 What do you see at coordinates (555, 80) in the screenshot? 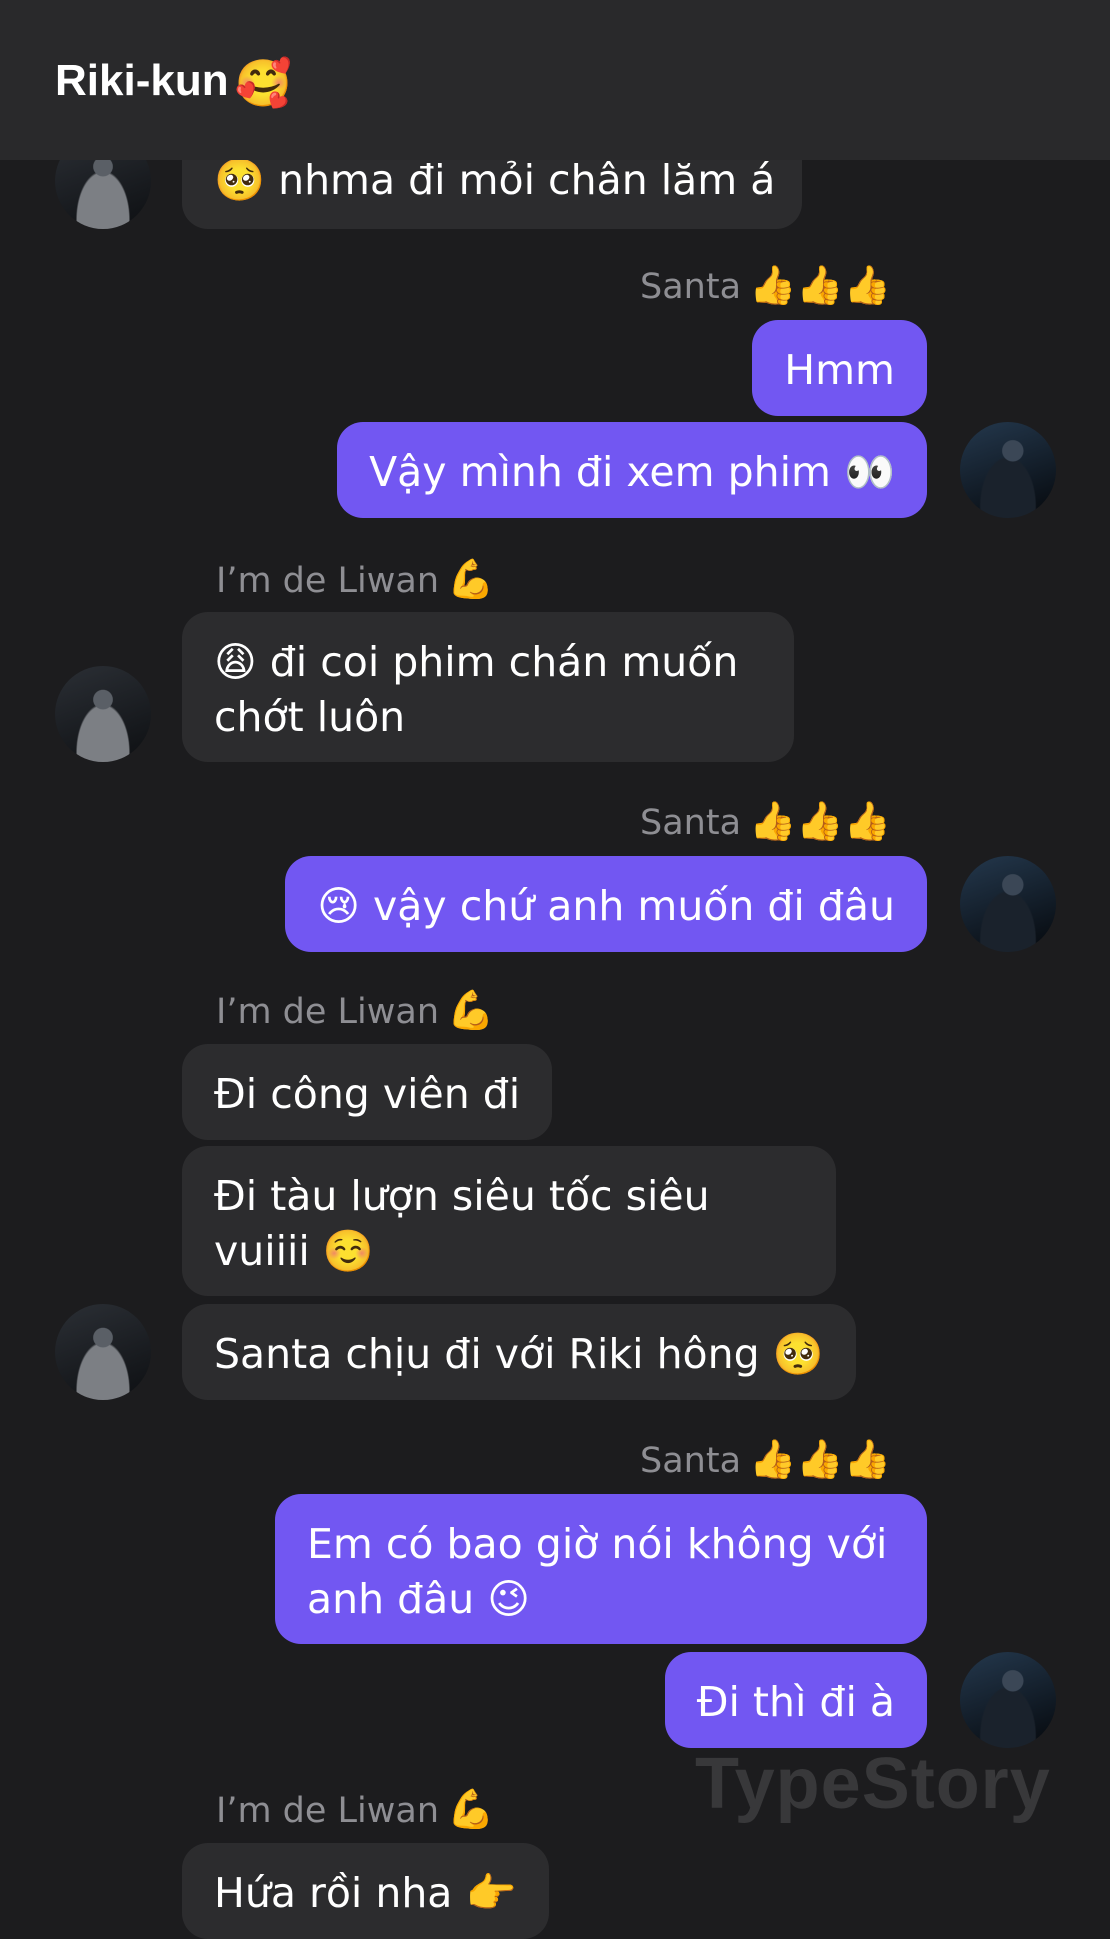
I see `chat-header: Riki-kun 🥰` at bounding box center [555, 80].